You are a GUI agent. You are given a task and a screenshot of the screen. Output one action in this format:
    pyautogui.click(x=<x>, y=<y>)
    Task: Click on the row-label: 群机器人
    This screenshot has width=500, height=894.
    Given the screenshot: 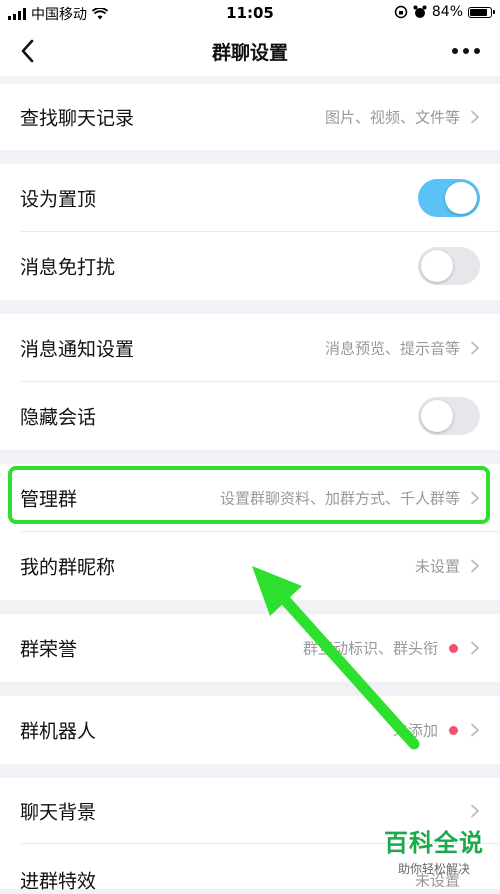 What is the action you would take?
    pyautogui.click(x=58, y=731)
    